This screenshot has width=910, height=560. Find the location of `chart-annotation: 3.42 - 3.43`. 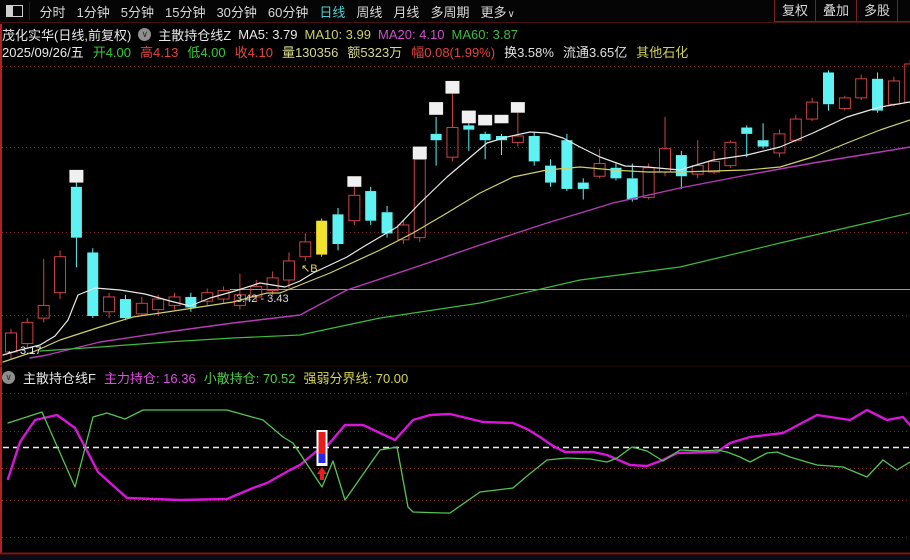

chart-annotation: 3.42 - 3.43 is located at coordinates (262, 299).